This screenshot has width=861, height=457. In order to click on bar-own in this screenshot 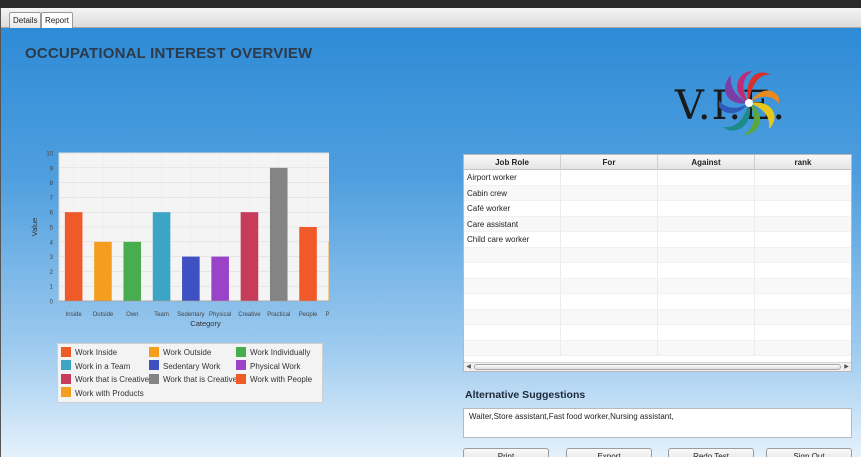, I will do `click(132, 271)`.